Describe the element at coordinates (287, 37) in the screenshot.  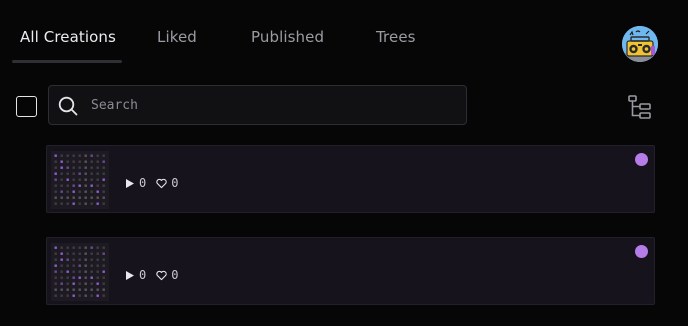
I see `tab-published: Published` at that location.